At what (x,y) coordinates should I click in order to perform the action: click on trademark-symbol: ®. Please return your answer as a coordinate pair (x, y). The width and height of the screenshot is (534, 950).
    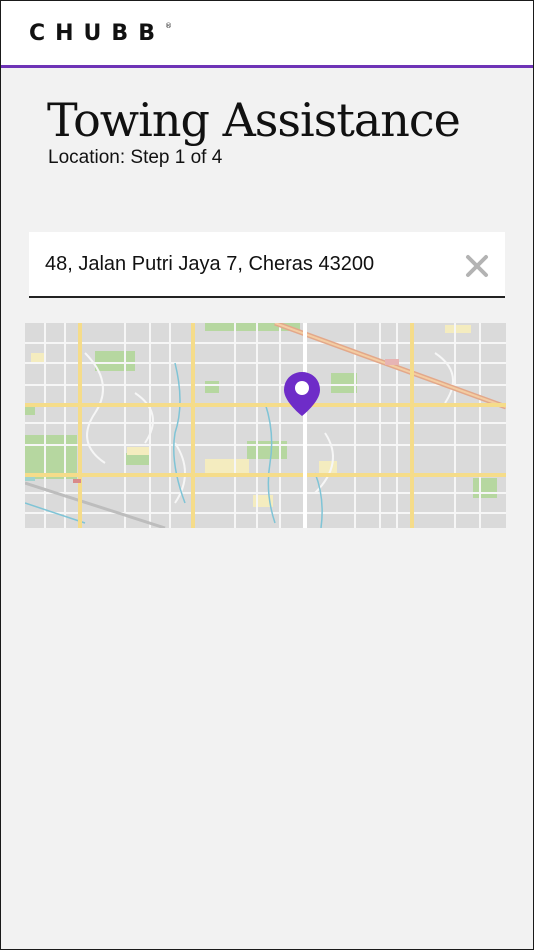
    Looking at the image, I should click on (168, 25).